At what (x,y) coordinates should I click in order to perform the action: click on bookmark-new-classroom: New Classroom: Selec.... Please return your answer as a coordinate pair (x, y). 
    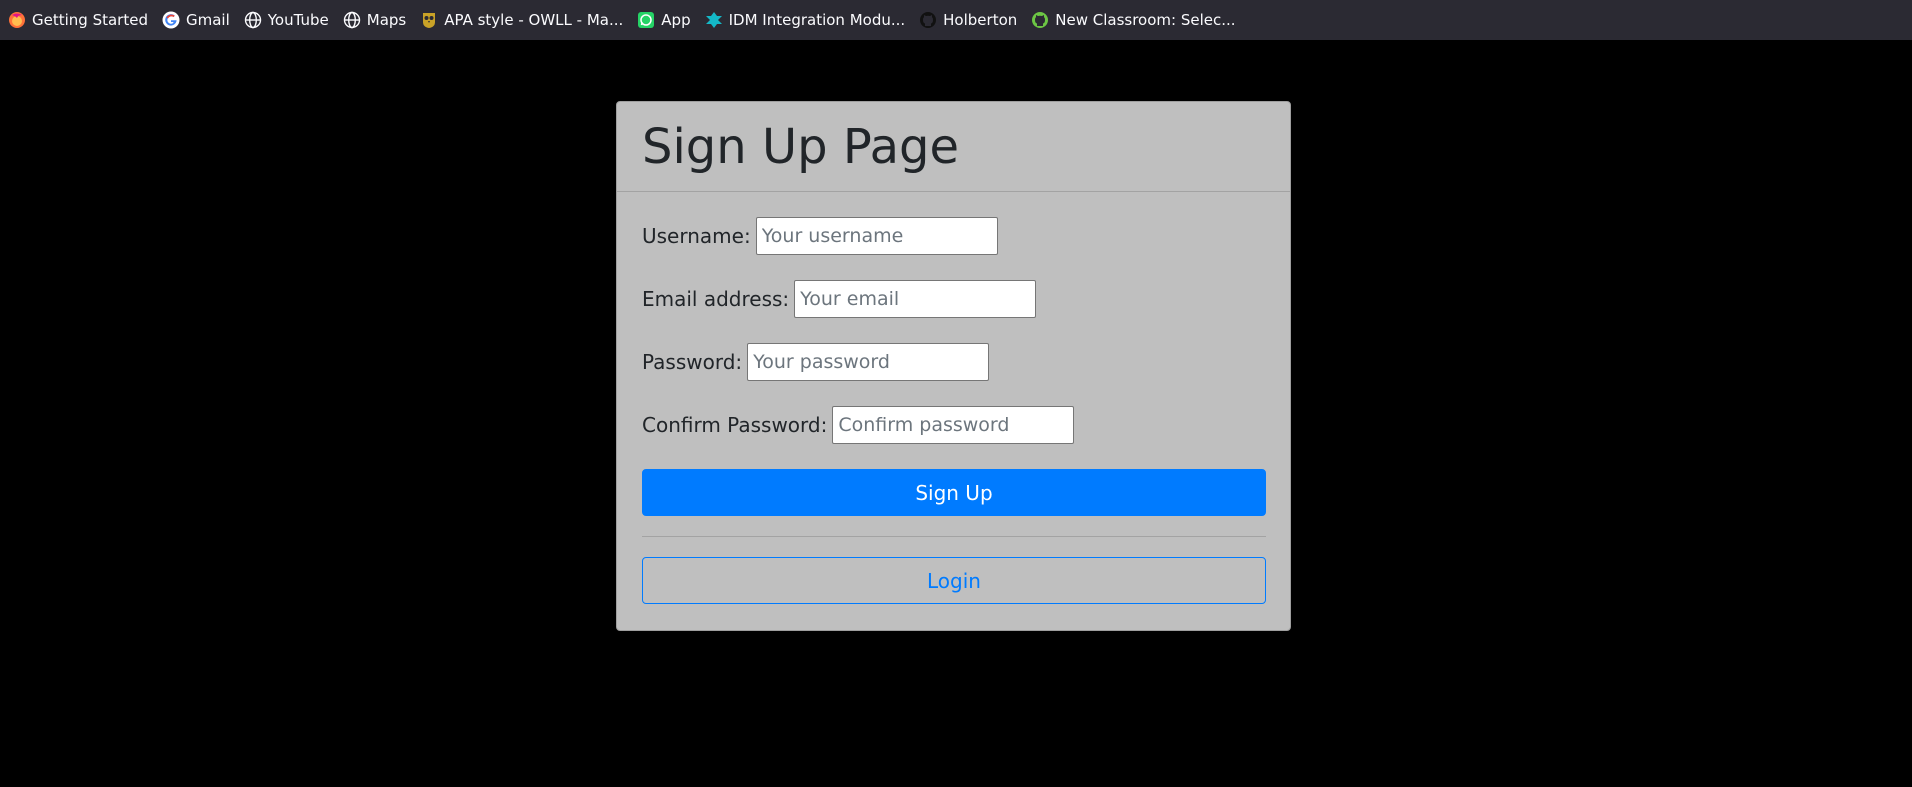
    Looking at the image, I should click on (1136, 20).